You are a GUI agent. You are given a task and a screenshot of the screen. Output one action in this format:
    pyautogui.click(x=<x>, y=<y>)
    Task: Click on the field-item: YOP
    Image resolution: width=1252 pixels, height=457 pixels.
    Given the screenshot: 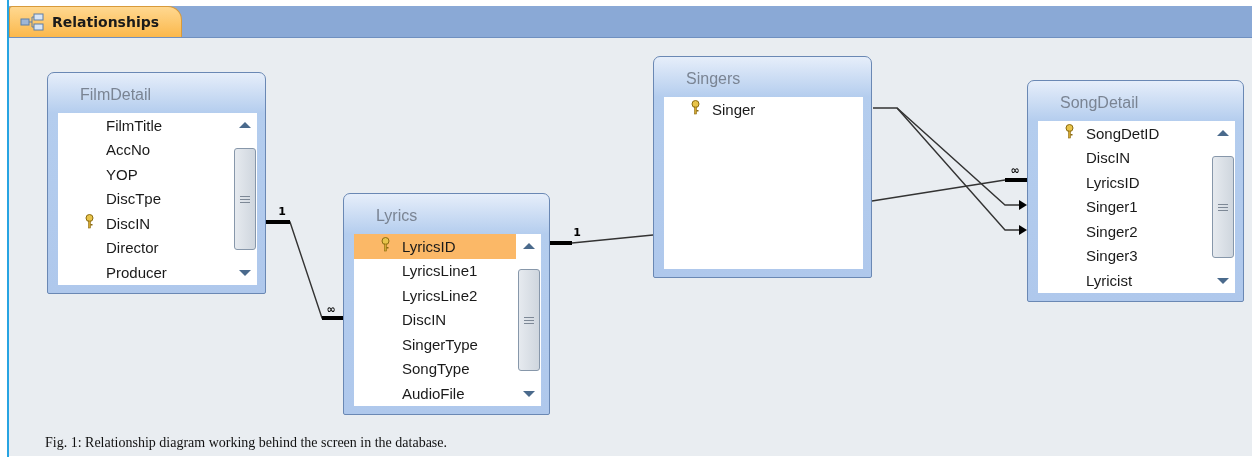 What is the action you would take?
    pyautogui.click(x=145, y=174)
    